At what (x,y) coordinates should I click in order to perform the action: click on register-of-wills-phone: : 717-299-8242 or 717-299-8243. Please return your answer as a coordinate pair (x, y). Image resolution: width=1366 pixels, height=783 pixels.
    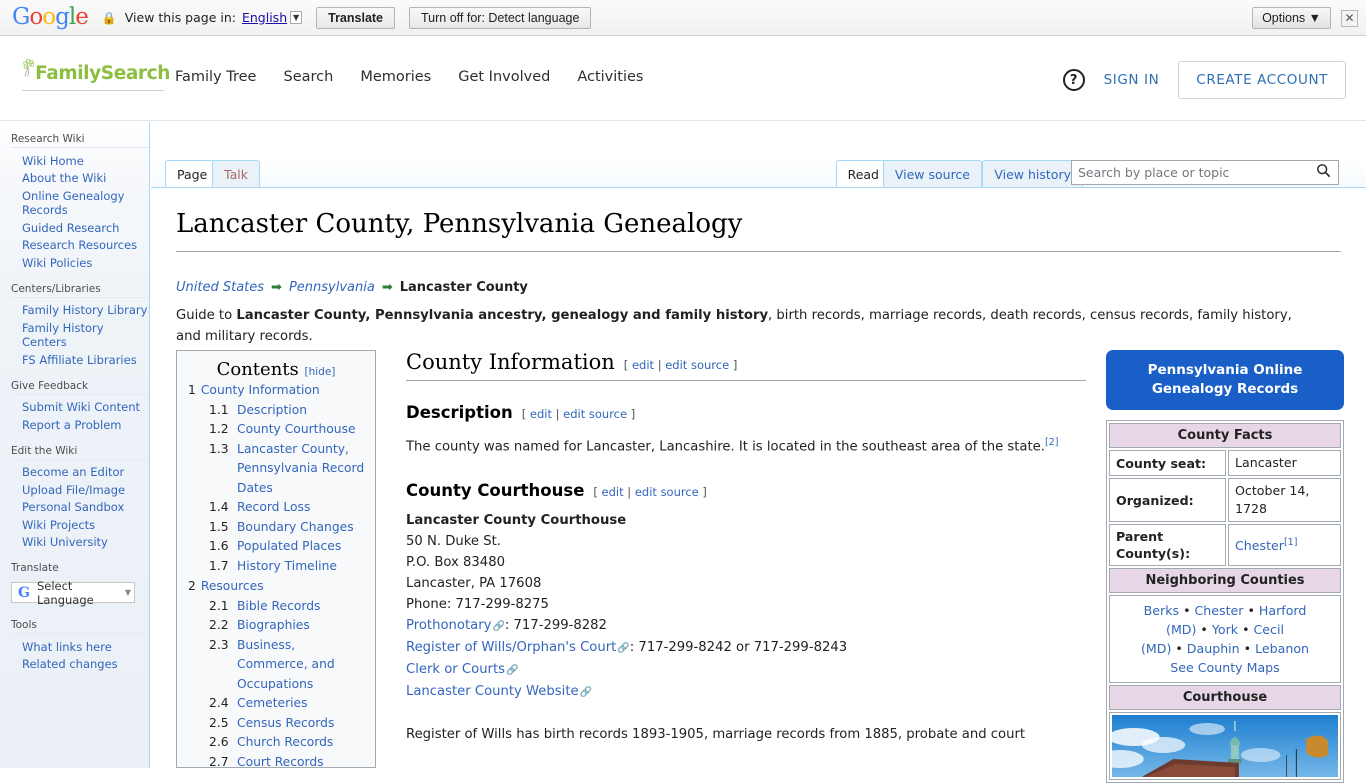
    Looking at the image, I should click on (738, 648).